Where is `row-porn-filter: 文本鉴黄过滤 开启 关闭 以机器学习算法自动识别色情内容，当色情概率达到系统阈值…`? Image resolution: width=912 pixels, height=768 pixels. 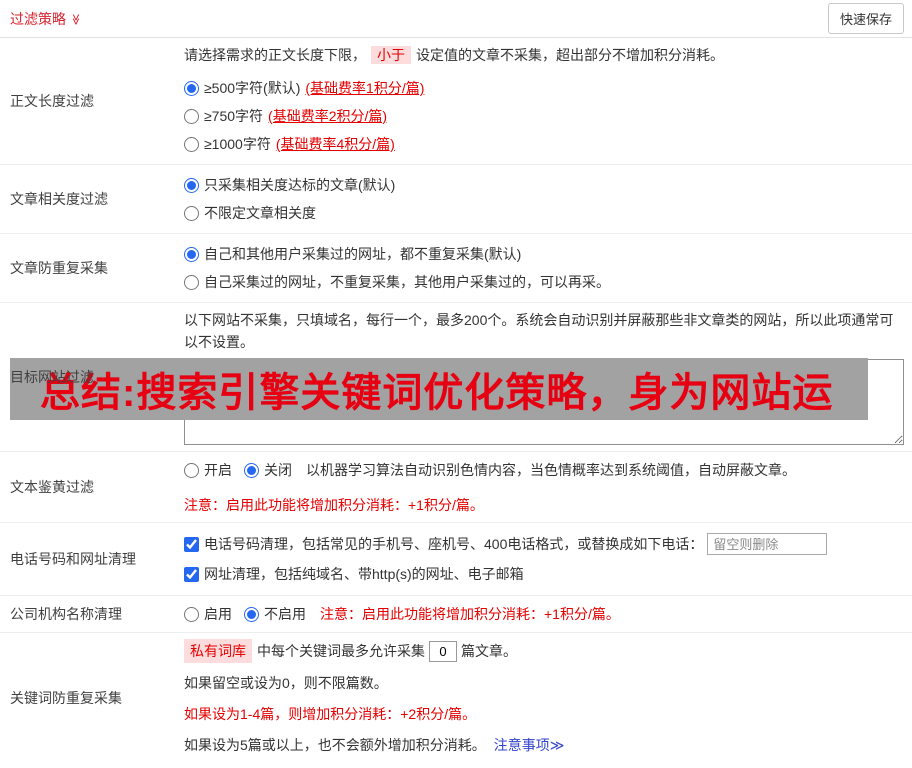
row-porn-filter: 文本鉴黄过滤 开启 关闭 以机器学习算法自动识别色情内容，当色情概率达到系统阈值… is located at coordinates (456, 487).